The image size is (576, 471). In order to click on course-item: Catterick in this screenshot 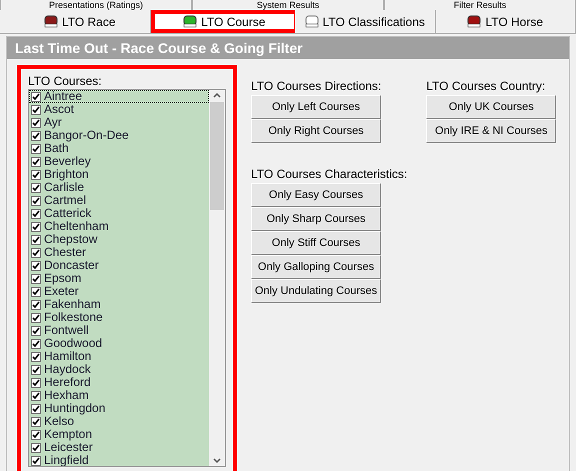, I will do `click(119, 213)`.